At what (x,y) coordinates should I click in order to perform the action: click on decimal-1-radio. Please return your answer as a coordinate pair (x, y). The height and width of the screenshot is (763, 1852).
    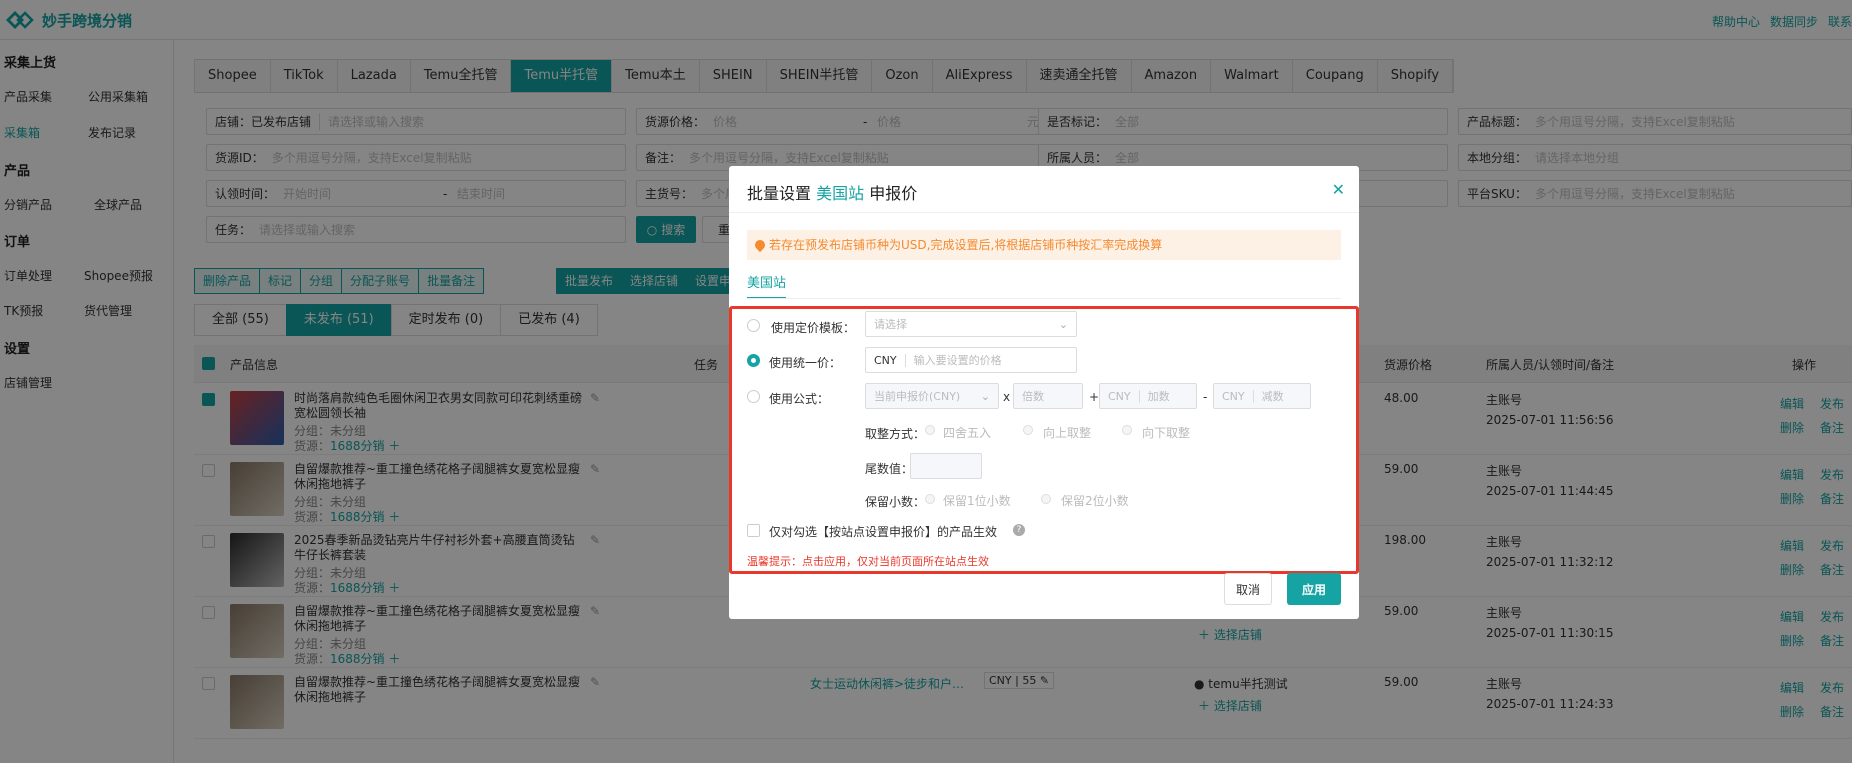
    Looking at the image, I should click on (930, 499).